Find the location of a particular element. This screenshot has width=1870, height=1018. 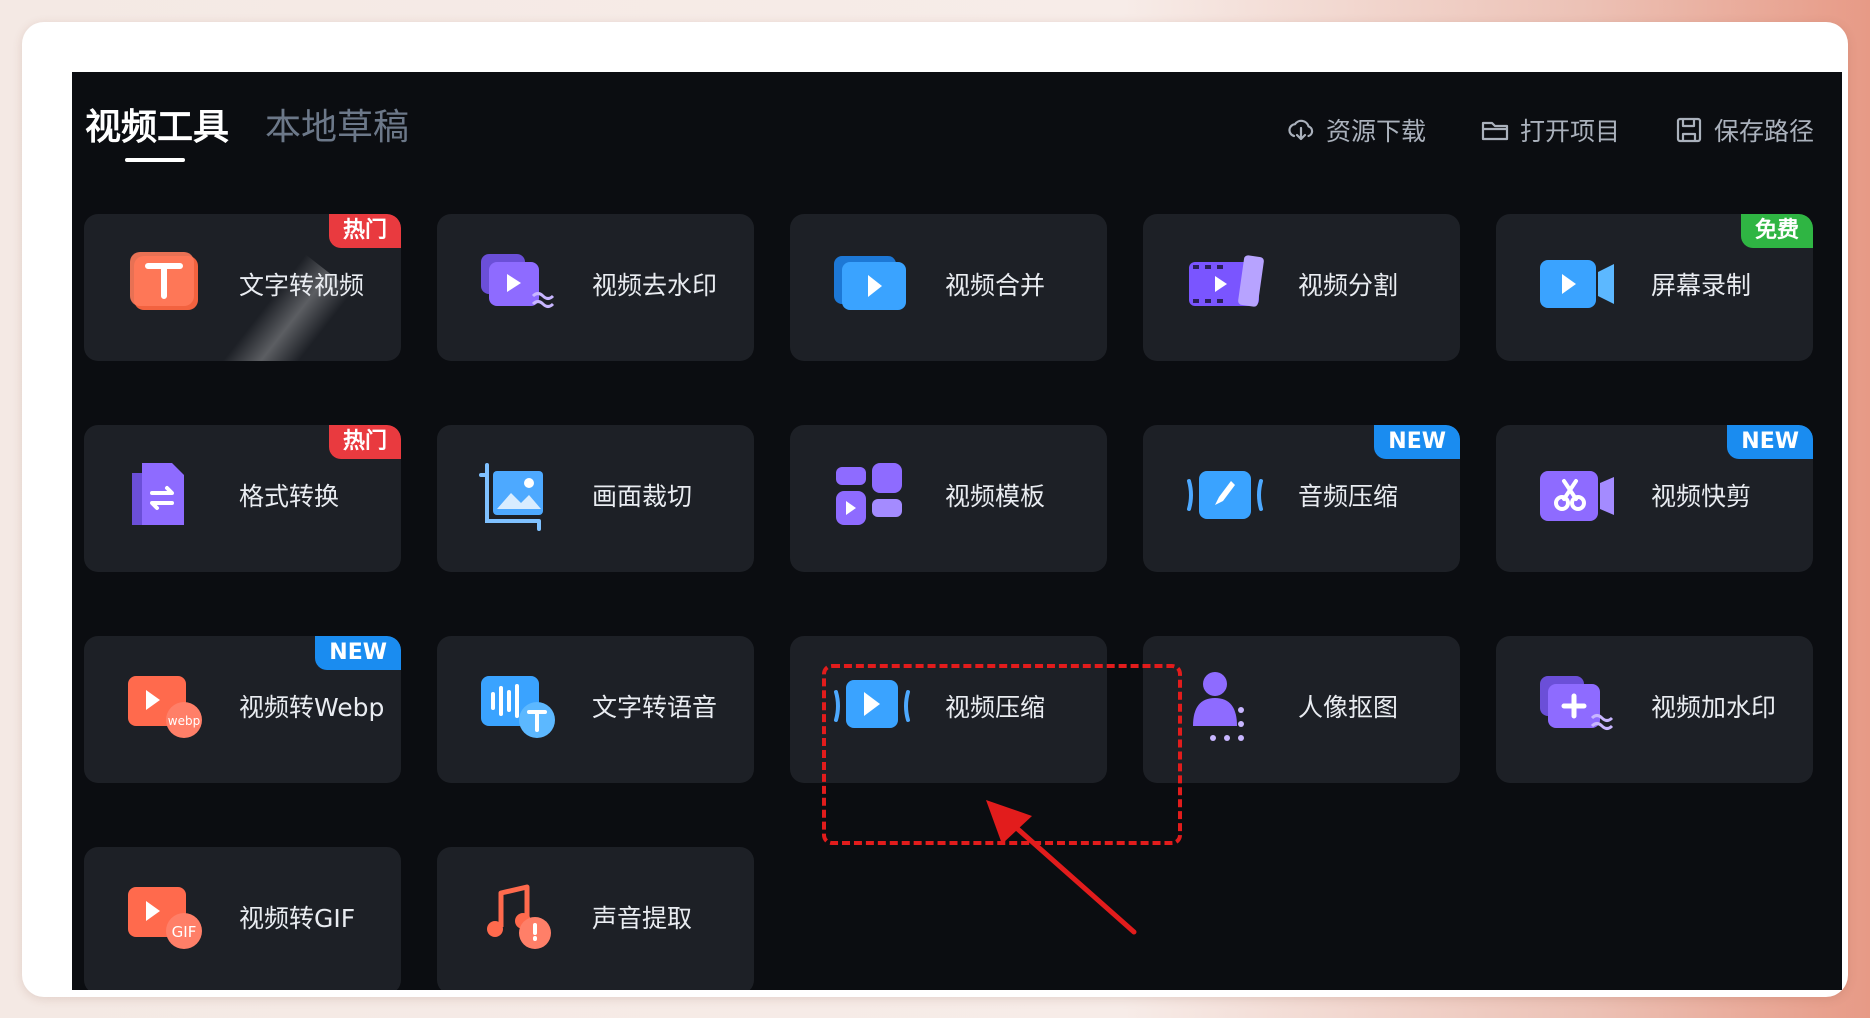

tab-local-drafts: 本地草稿 is located at coordinates (337, 128).